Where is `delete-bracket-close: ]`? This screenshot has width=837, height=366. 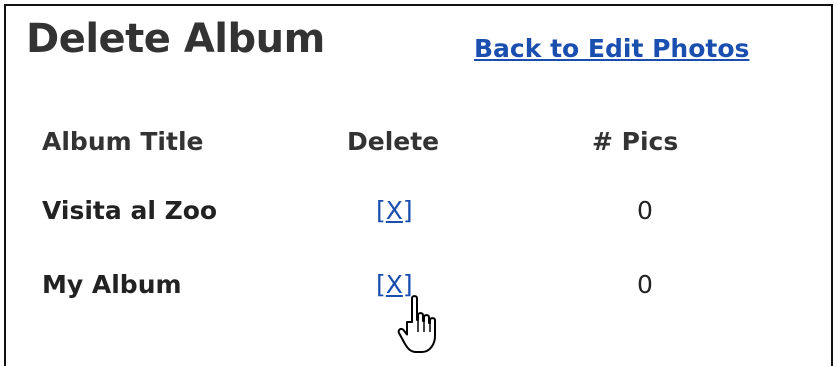 delete-bracket-close: ] is located at coordinates (407, 210).